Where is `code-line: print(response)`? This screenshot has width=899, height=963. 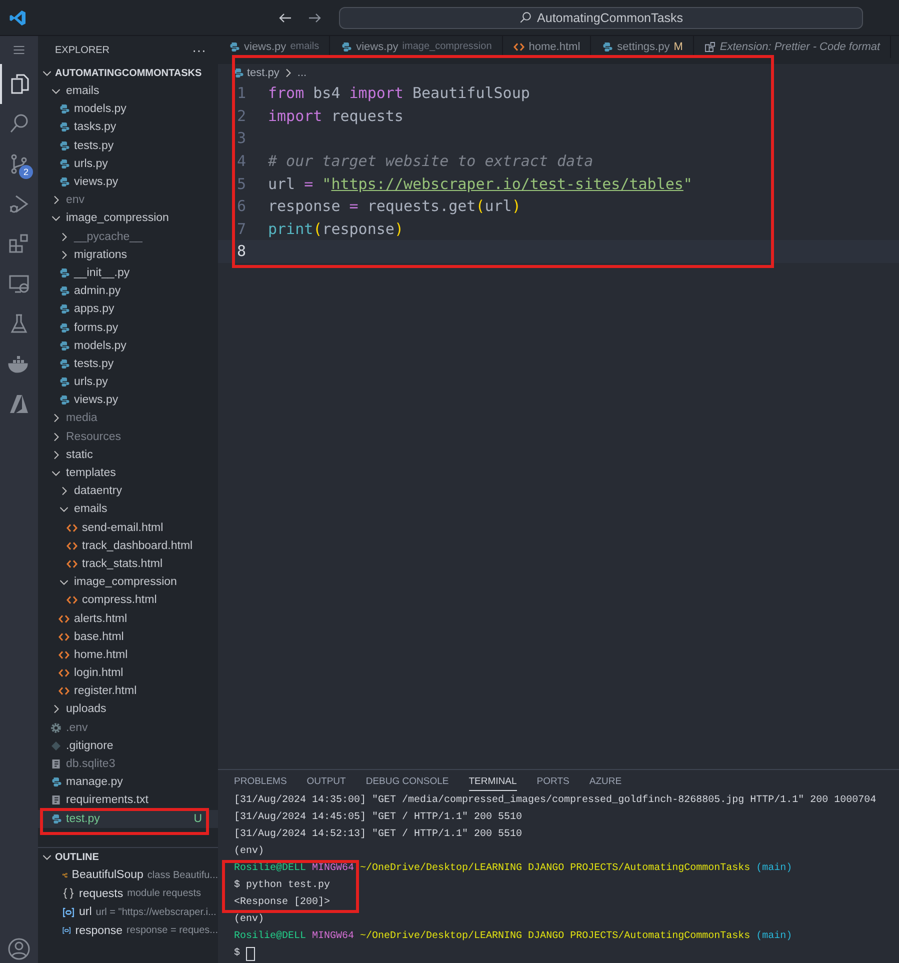
code-line: print(response) is located at coordinates (336, 229).